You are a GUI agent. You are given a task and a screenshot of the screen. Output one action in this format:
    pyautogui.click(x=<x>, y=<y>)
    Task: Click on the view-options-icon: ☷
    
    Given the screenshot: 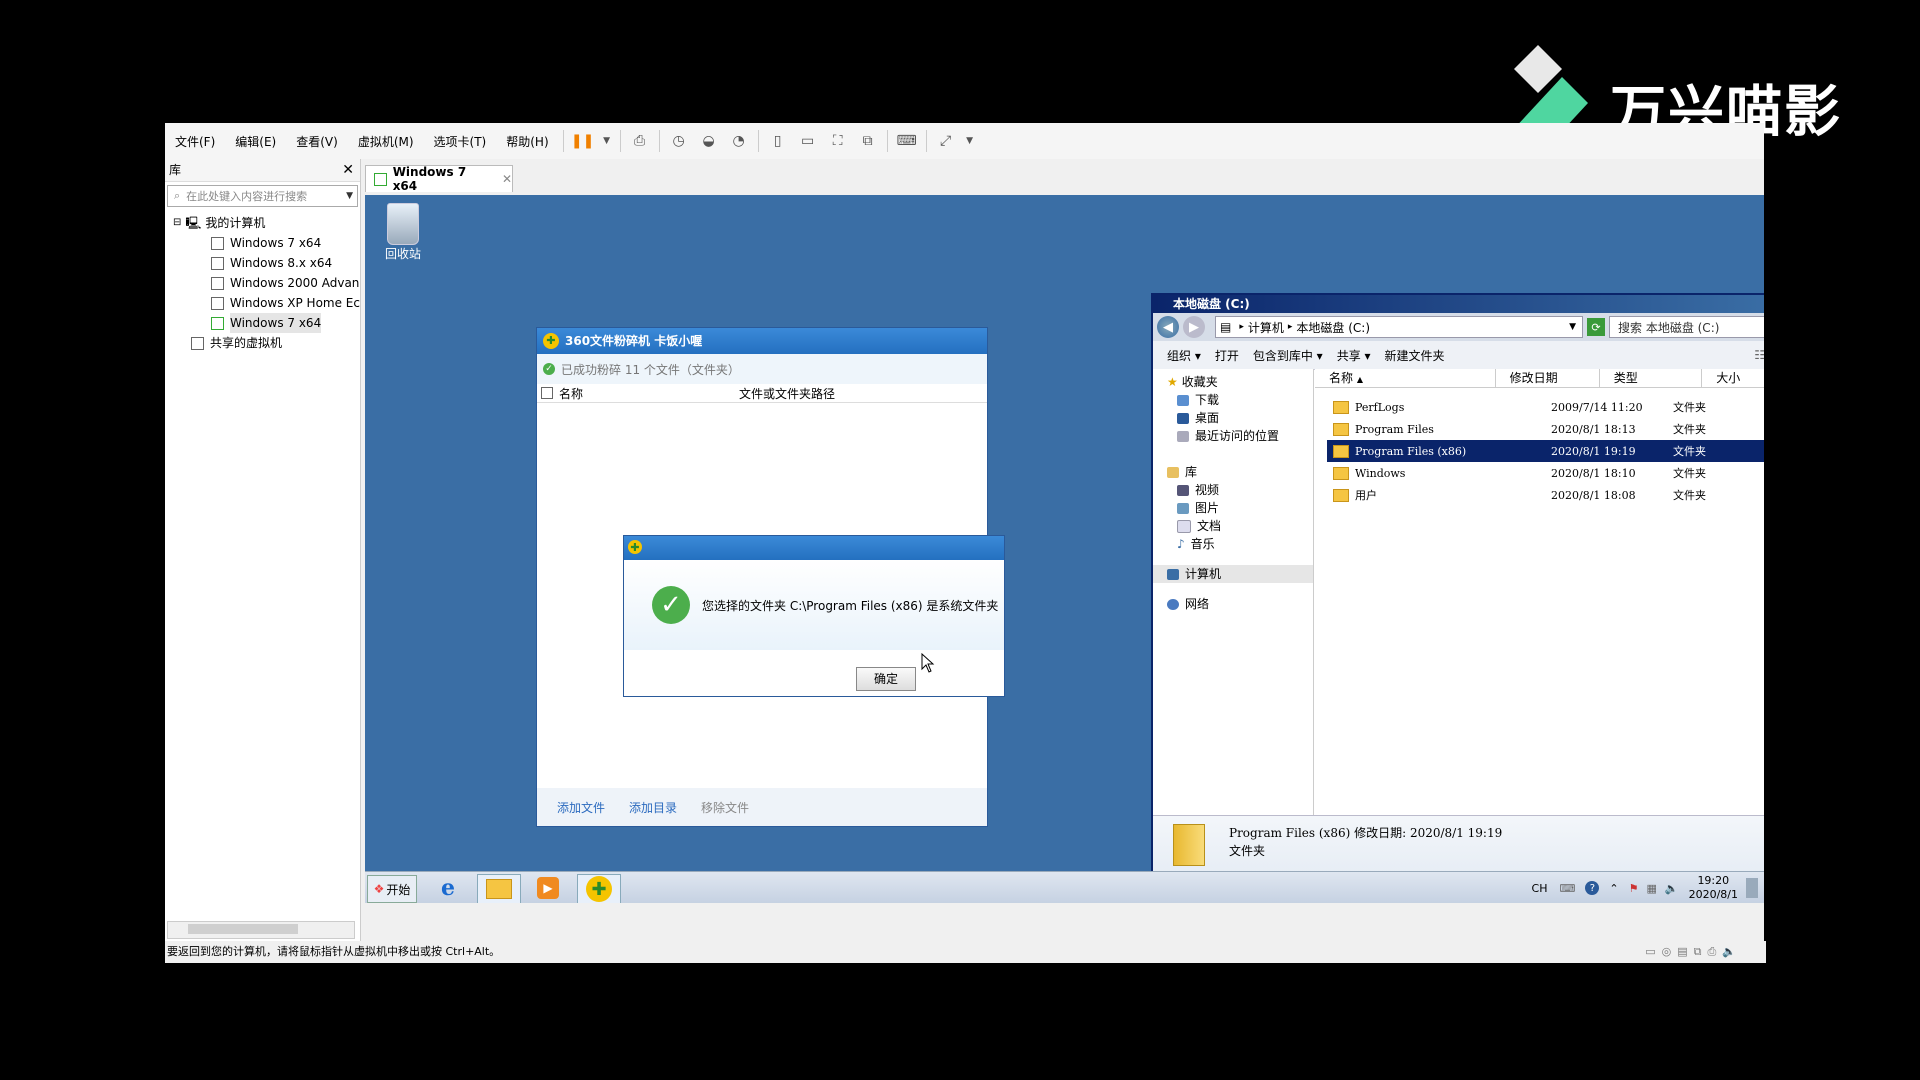 What is the action you would take?
    pyautogui.click(x=1759, y=355)
    